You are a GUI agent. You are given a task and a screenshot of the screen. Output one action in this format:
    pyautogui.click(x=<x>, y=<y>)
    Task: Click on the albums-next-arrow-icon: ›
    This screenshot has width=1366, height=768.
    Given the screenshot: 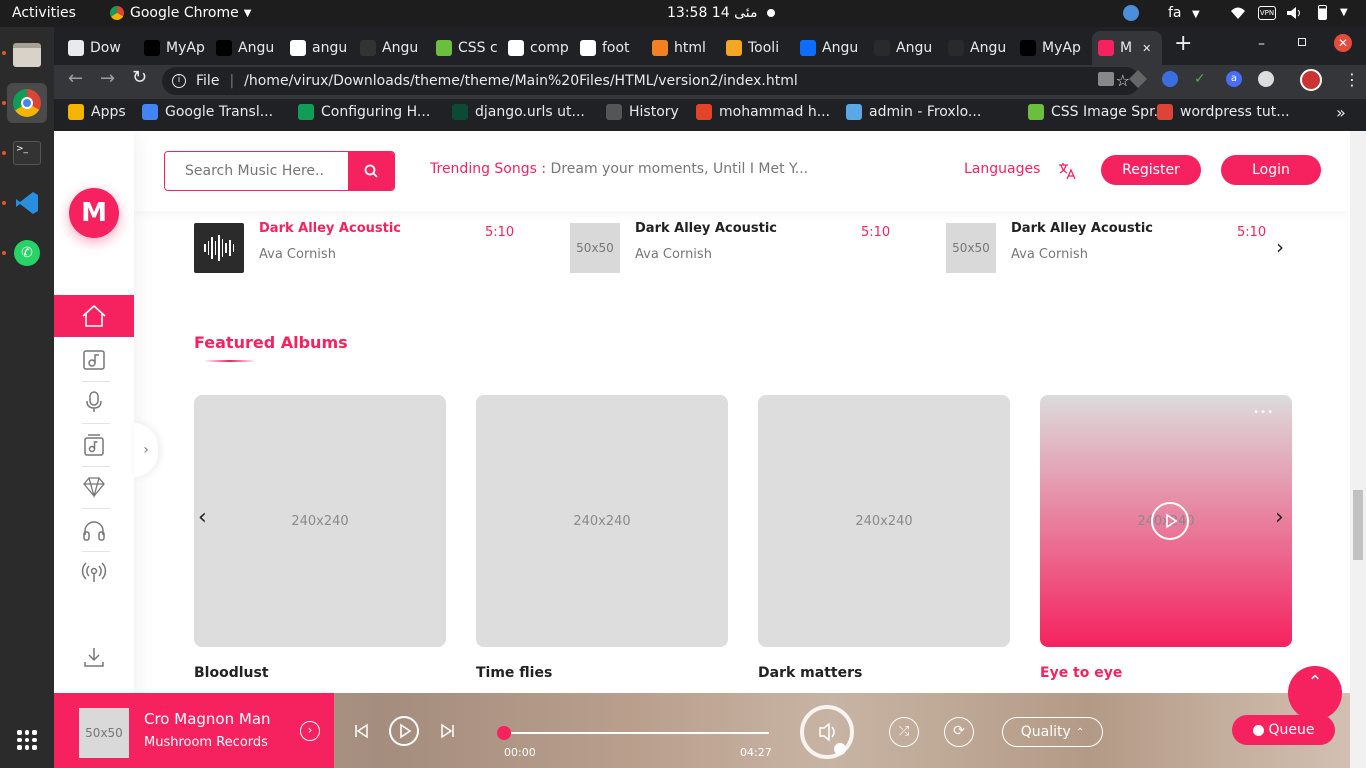 What is the action you would take?
    pyautogui.click(x=1279, y=517)
    